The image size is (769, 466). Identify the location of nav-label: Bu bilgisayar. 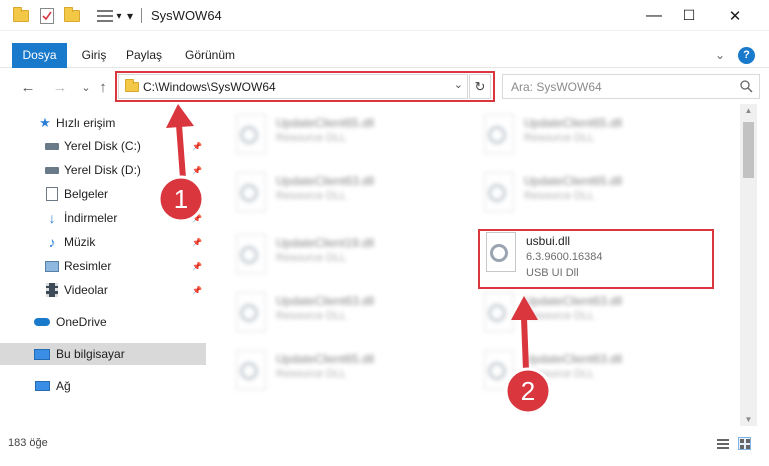
(90, 354).